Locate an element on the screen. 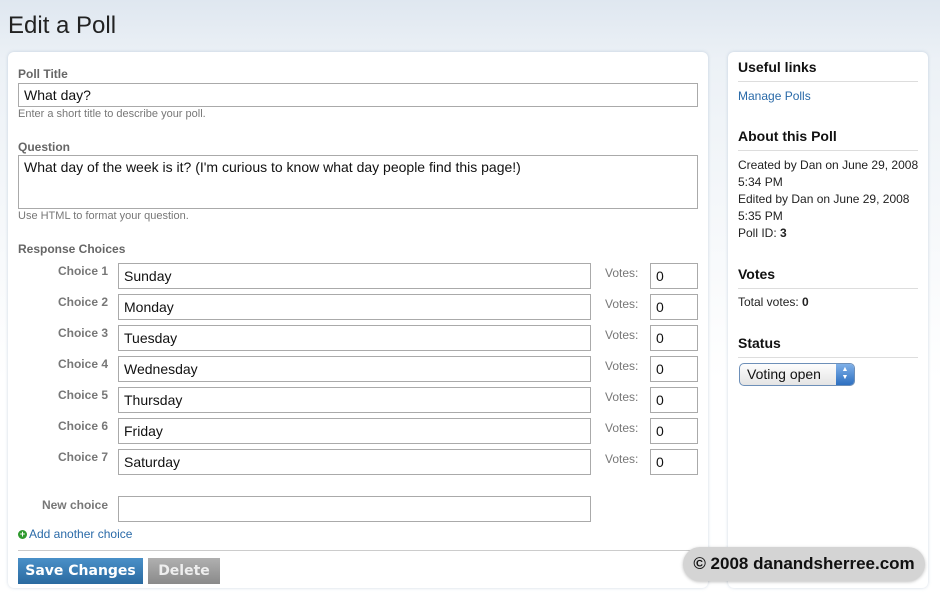 Image resolution: width=940 pixels, height=596 pixels. question-label: Question is located at coordinates (44, 147).